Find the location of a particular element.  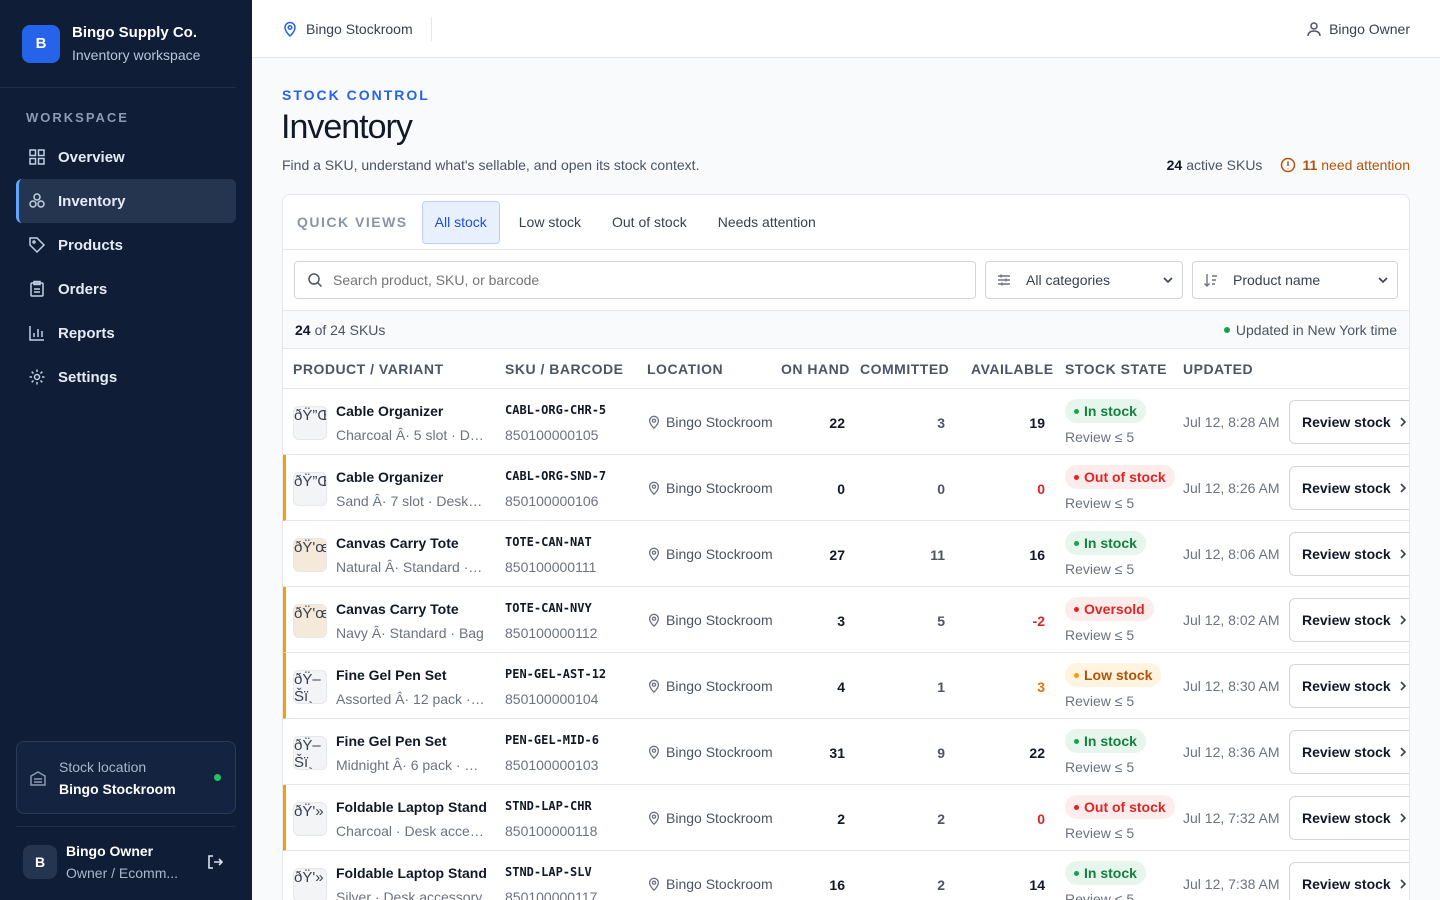

column-header: LOCATION is located at coordinates (685, 369).